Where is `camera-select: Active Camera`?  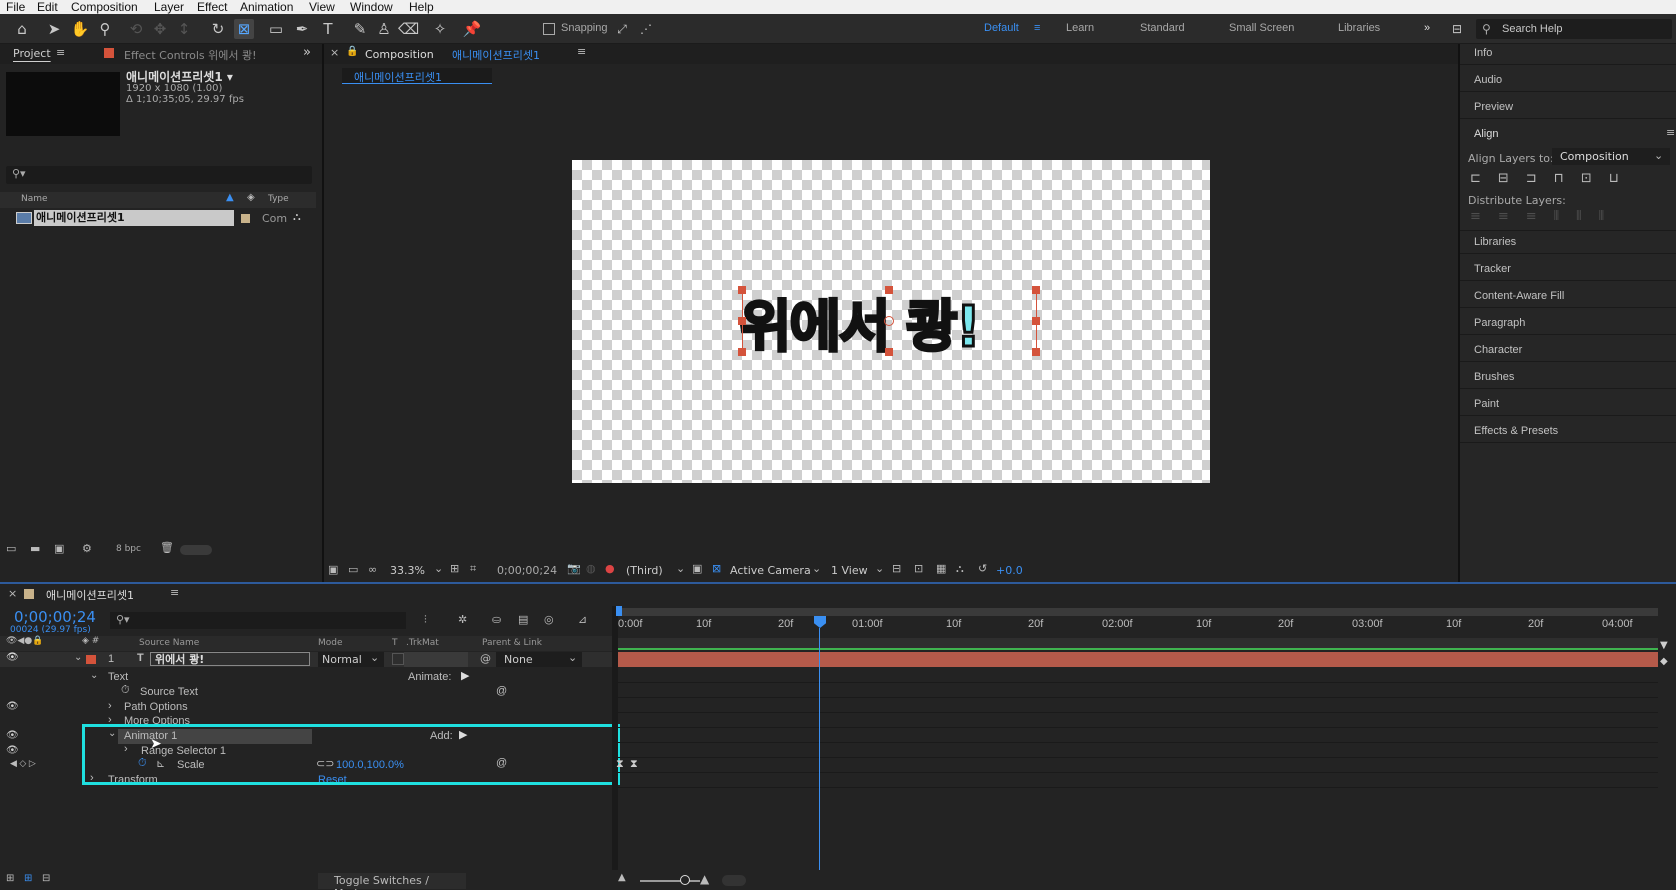
camera-select: Active Camera is located at coordinates (770, 570).